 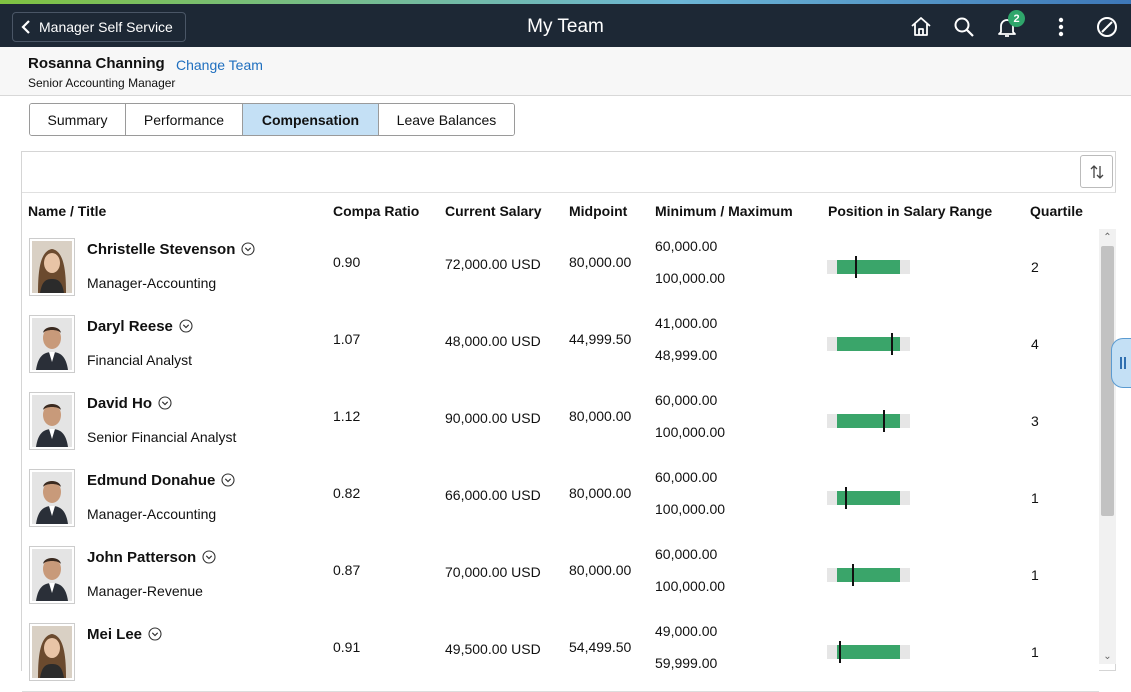 I want to click on home-button, so click(x=921, y=27).